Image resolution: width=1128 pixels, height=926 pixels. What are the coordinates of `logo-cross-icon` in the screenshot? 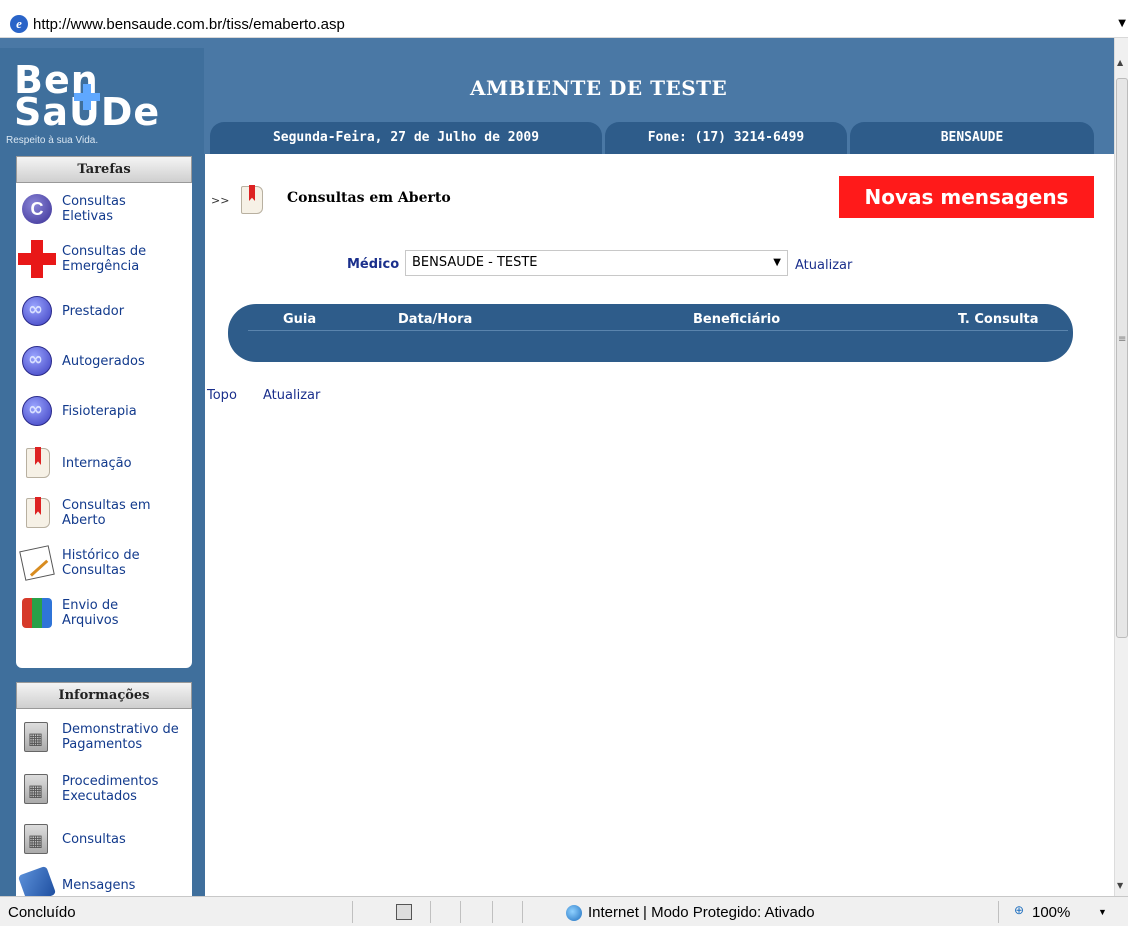 It's located at (87, 97).